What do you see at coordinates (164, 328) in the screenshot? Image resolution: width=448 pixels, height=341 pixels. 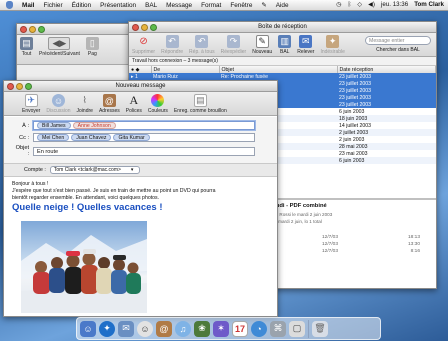 I see `addressbook-icon: @` at bounding box center [164, 328].